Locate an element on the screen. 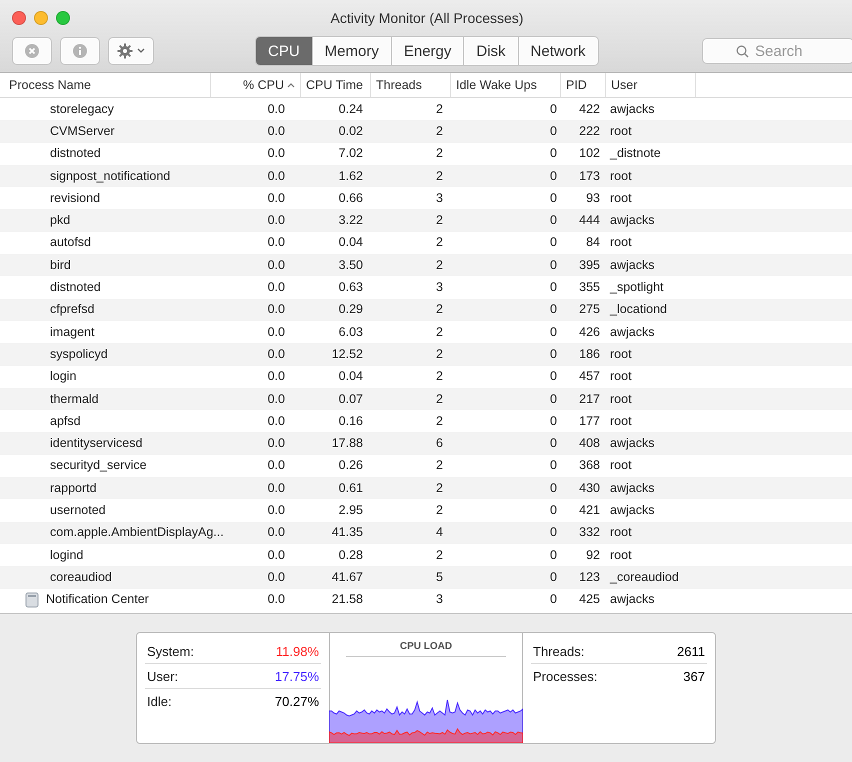 The width and height of the screenshot is (852, 762). table-cell: logind is located at coordinates (67, 555).